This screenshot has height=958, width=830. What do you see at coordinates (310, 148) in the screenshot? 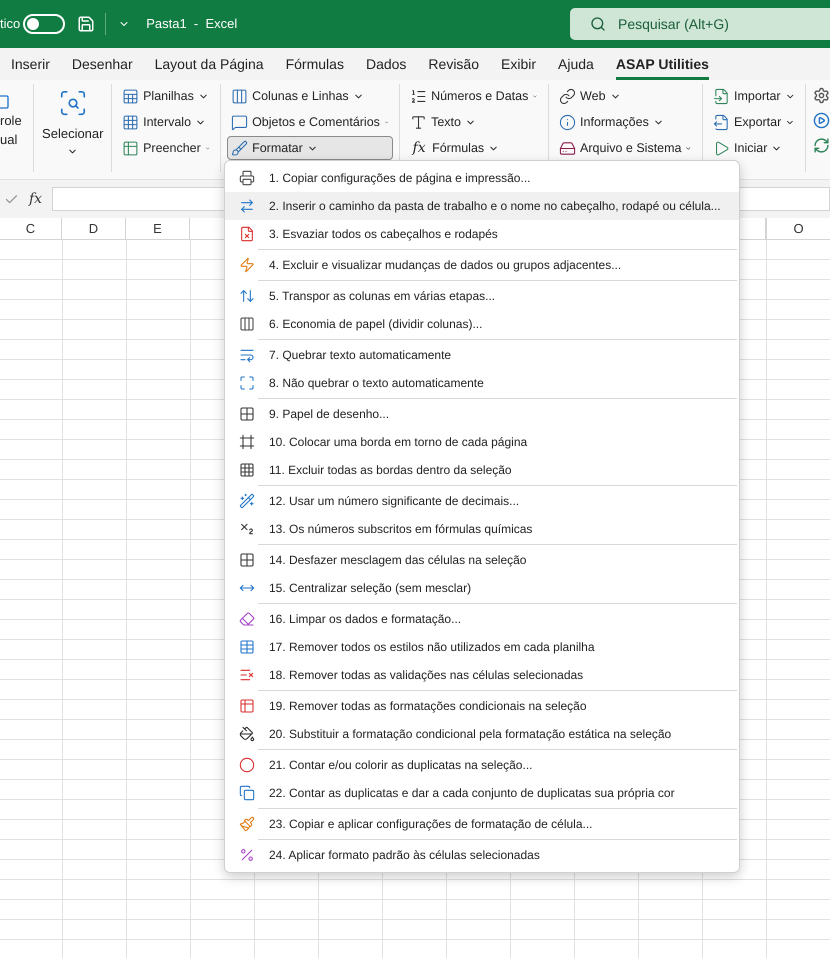
I see `ribbon-button: Formatar` at bounding box center [310, 148].